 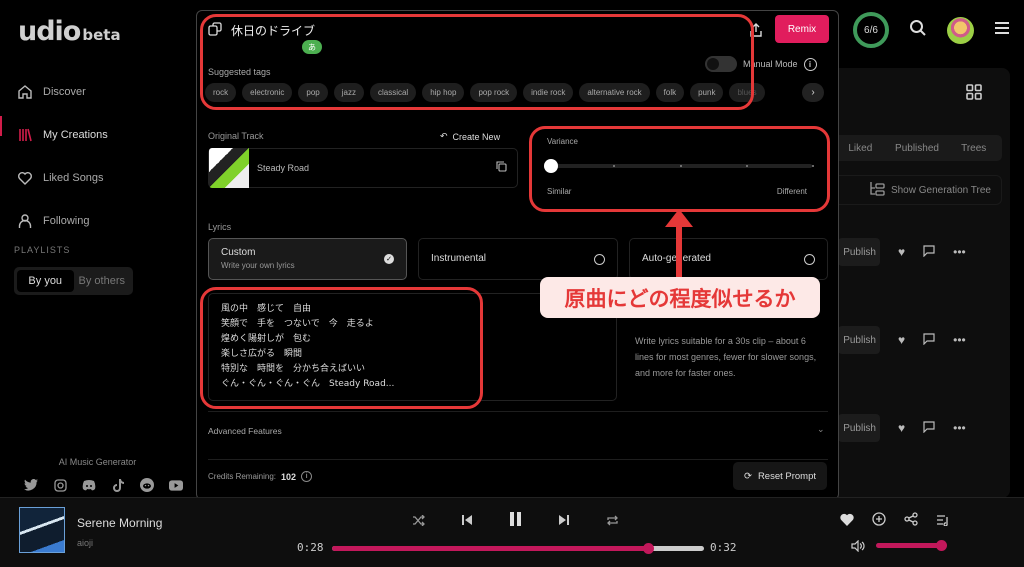 What do you see at coordinates (917, 190) in the screenshot?
I see `show-generation-tree-button: Show Generation Tree` at bounding box center [917, 190].